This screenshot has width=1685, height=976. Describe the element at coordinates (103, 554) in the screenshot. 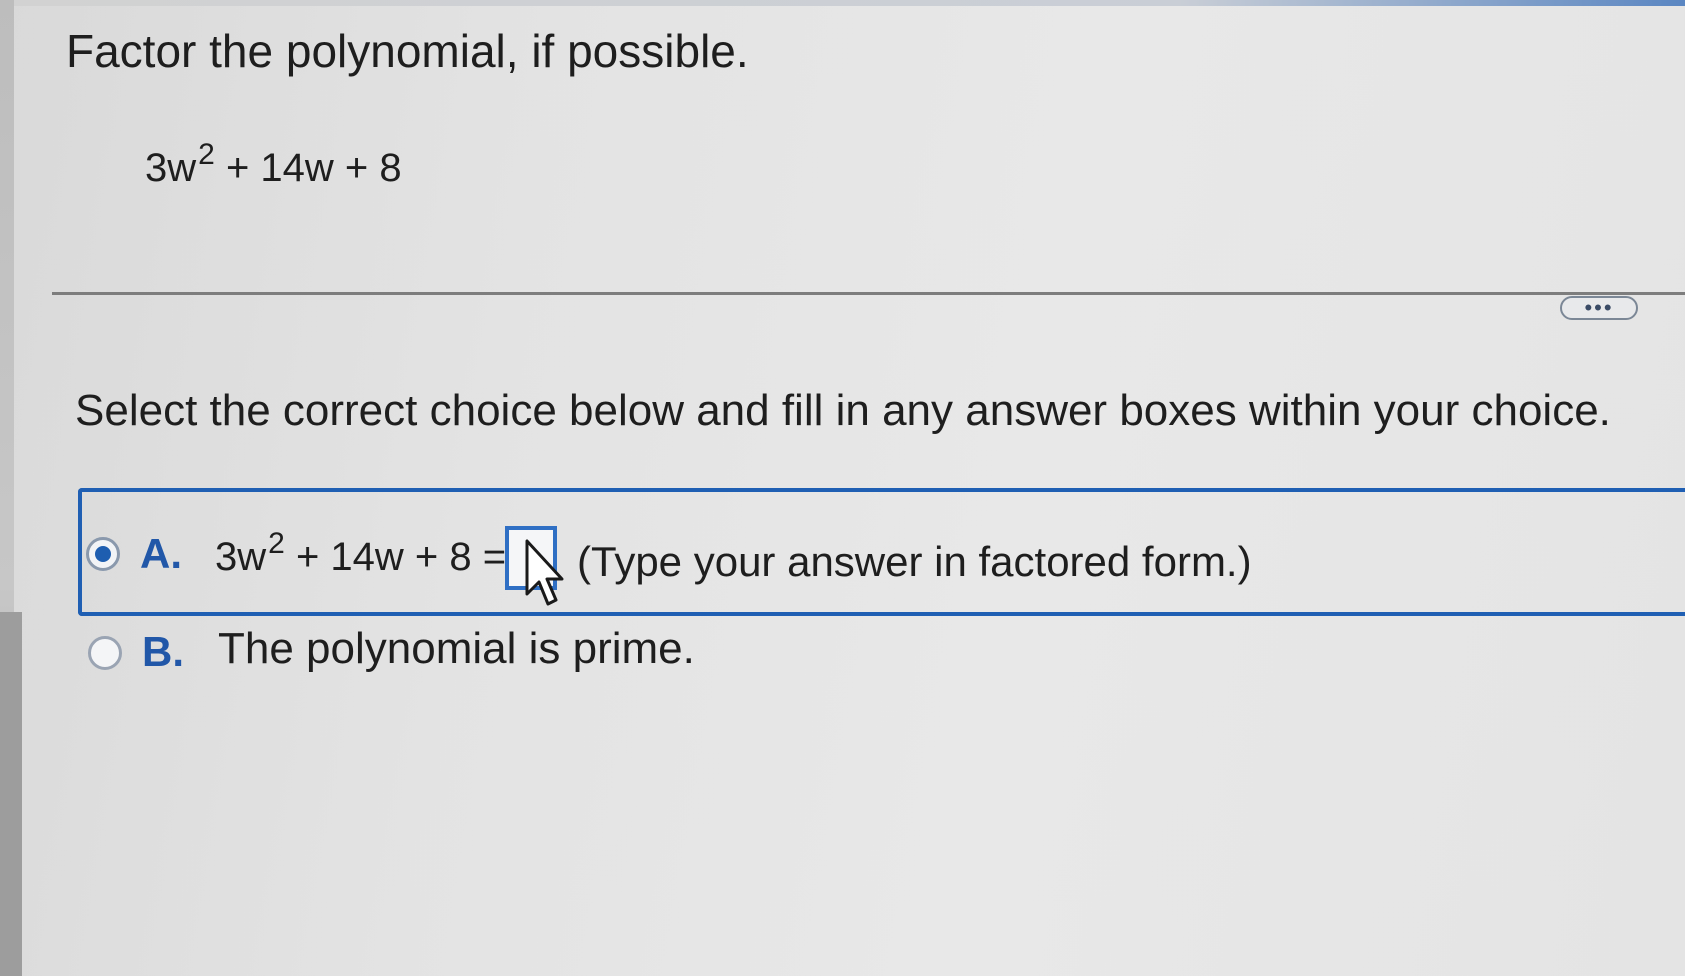

I see `choice-a-radio` at that location.